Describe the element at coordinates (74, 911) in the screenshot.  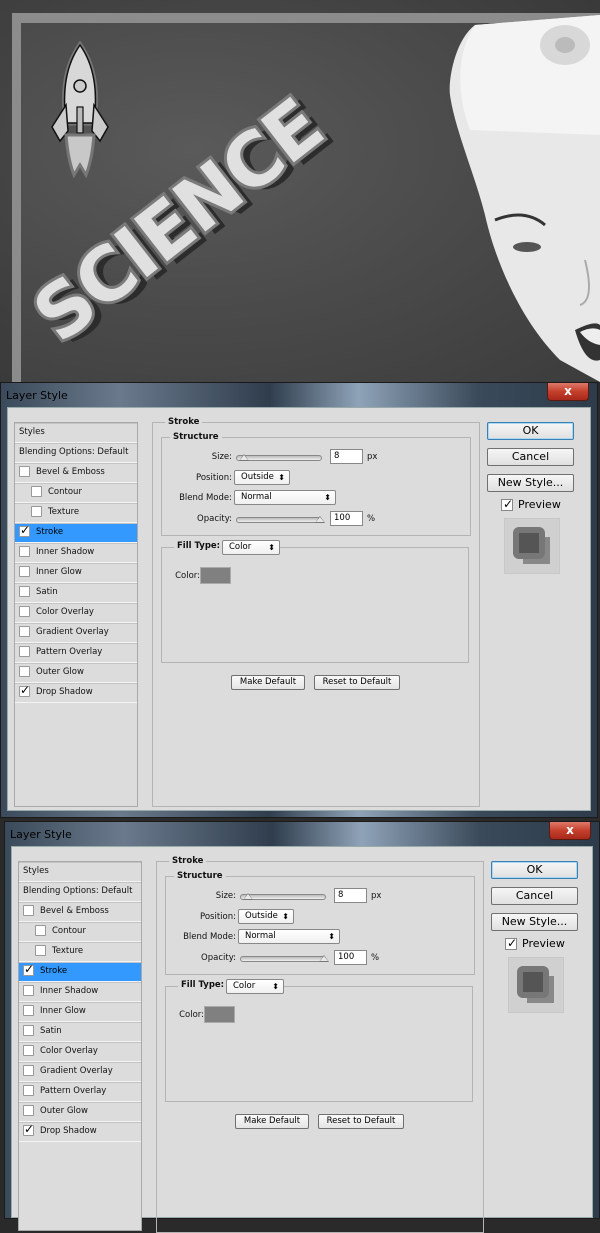
I see `style-item-label: Bevel & Emboss` at that location.